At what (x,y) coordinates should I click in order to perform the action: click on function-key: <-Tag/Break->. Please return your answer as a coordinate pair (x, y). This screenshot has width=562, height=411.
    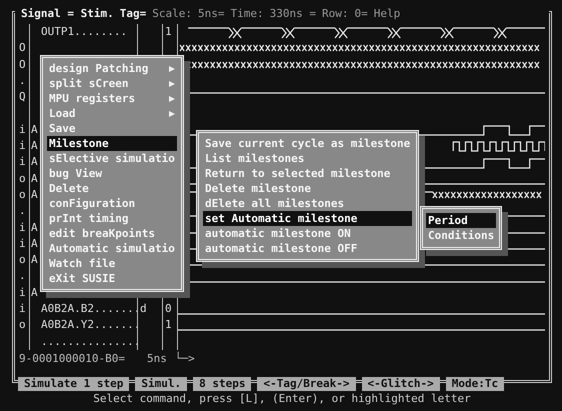
    Looking at the image, I should click on (306, 384).